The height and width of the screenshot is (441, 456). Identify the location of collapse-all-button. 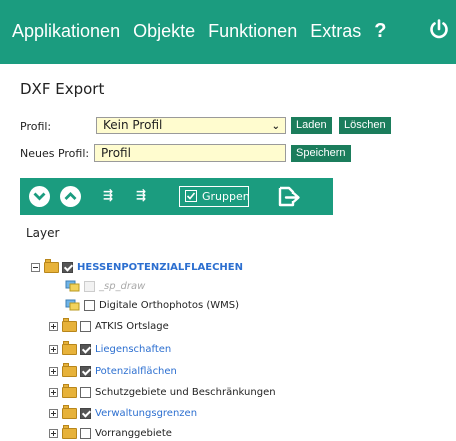
(70, 196).